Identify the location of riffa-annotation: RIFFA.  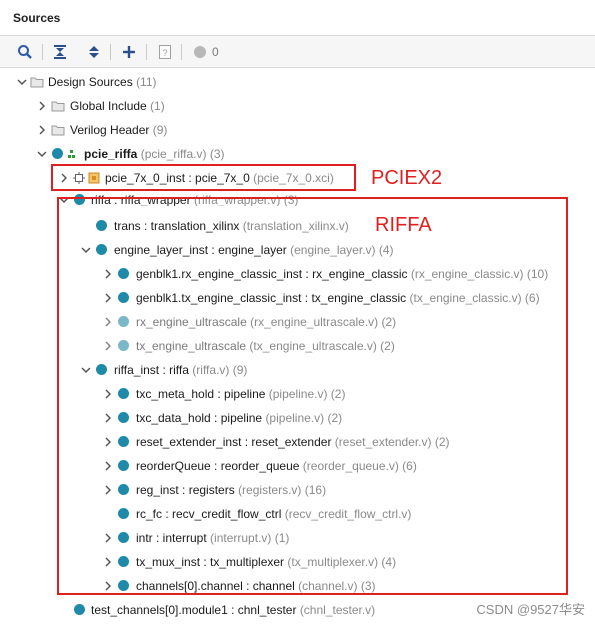
(403, 225).